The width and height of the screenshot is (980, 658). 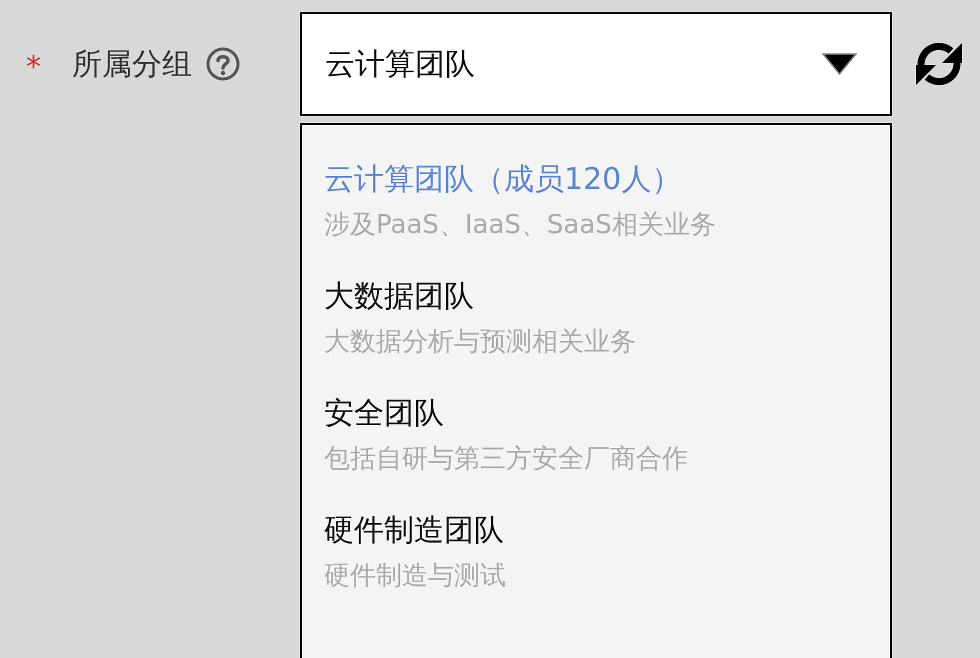 What do you see at coordinates (839, 64) in the screenshot?
I see `caret-icon` at bounding box center [839, 64].